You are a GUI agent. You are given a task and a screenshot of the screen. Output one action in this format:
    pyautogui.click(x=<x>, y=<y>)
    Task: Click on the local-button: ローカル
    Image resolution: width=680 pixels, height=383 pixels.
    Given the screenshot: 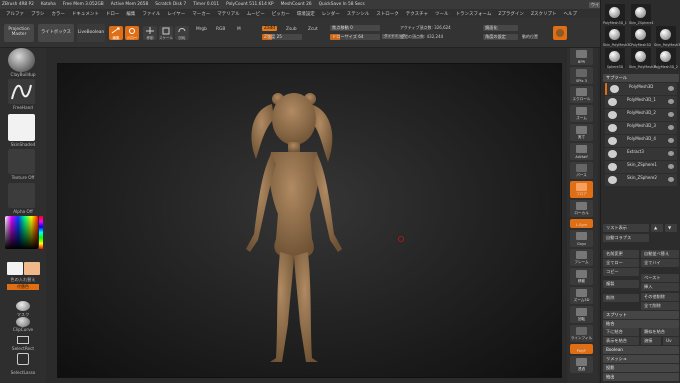 What is the action you would take?
    pyautogui.click(x=581, y=208)
    